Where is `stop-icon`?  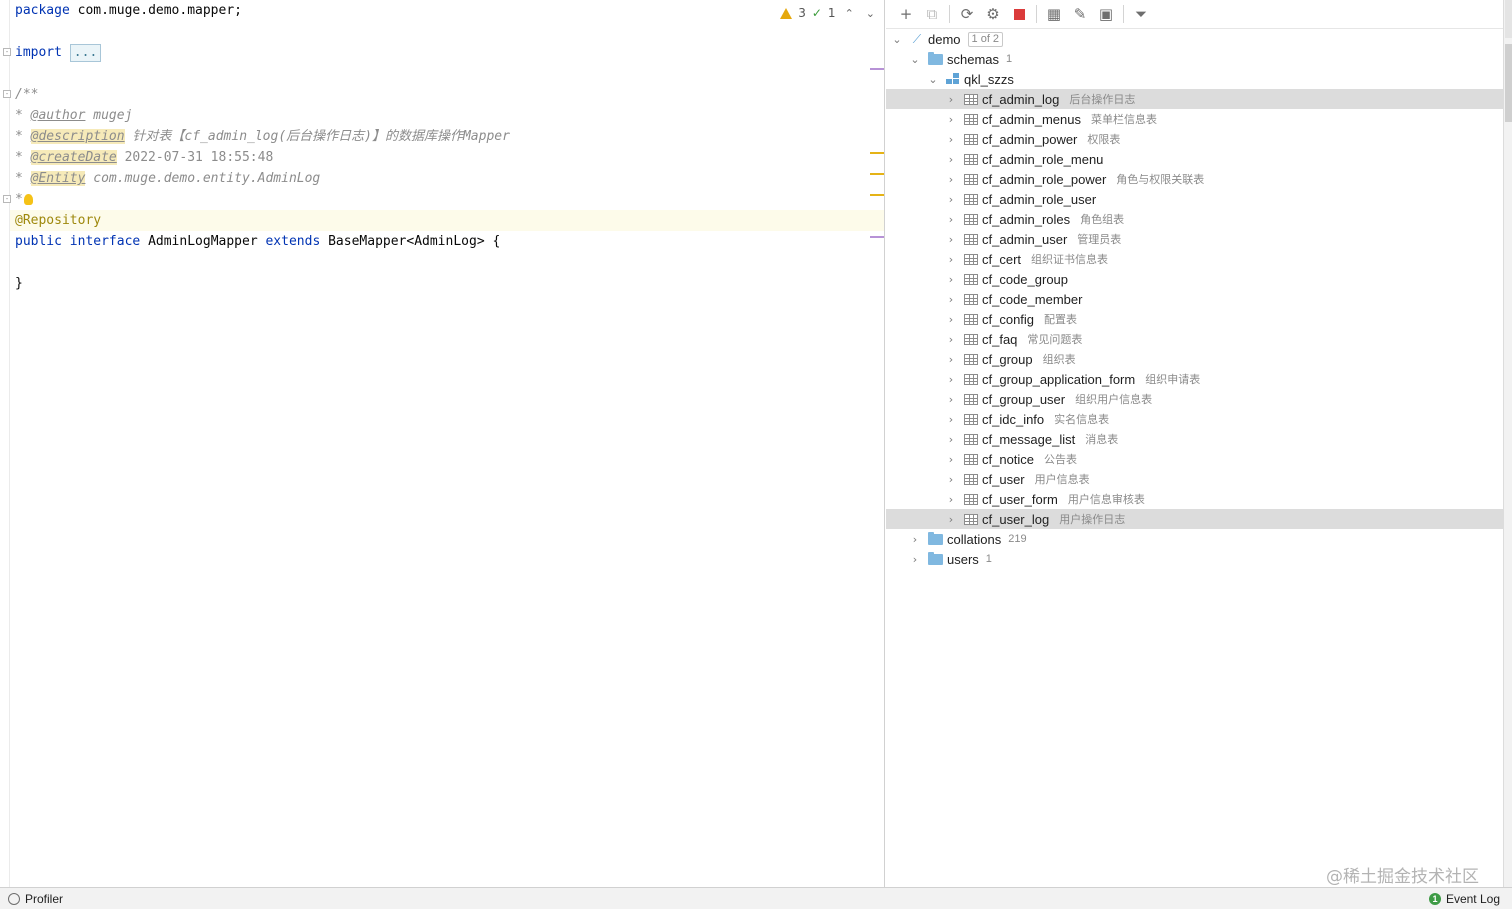
stop-icon is located at coordinates (1019, 14).